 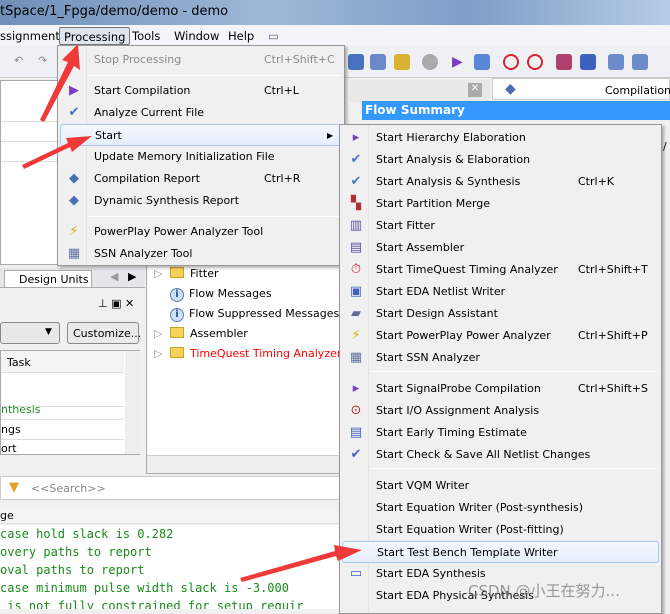 What do you see at coordinates (60, 83) in the screenshot?
I see `arrow-to-processing` at bounding box center [60, 83].